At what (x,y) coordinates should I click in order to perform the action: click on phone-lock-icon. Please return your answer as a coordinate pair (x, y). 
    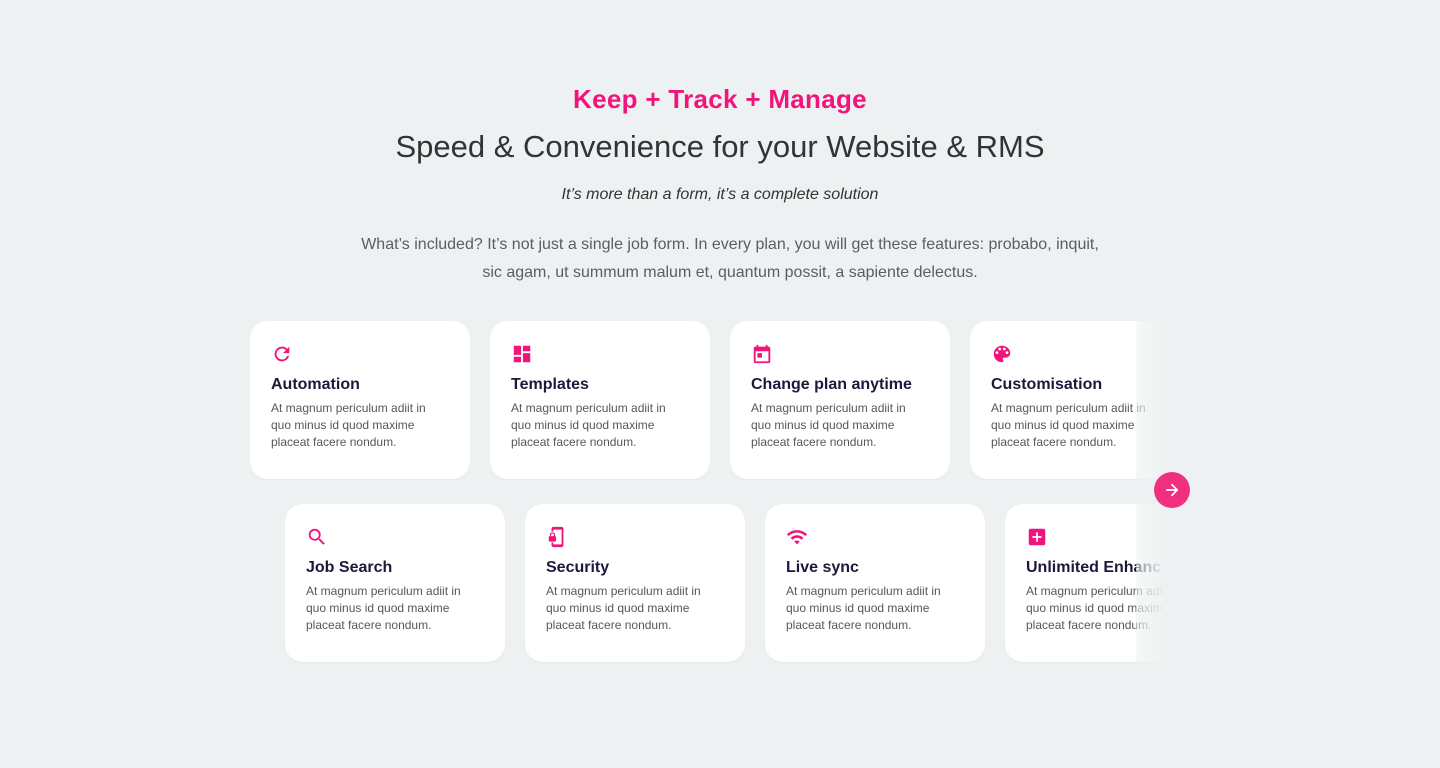
    Looking at the image, I should click on (557, 537).